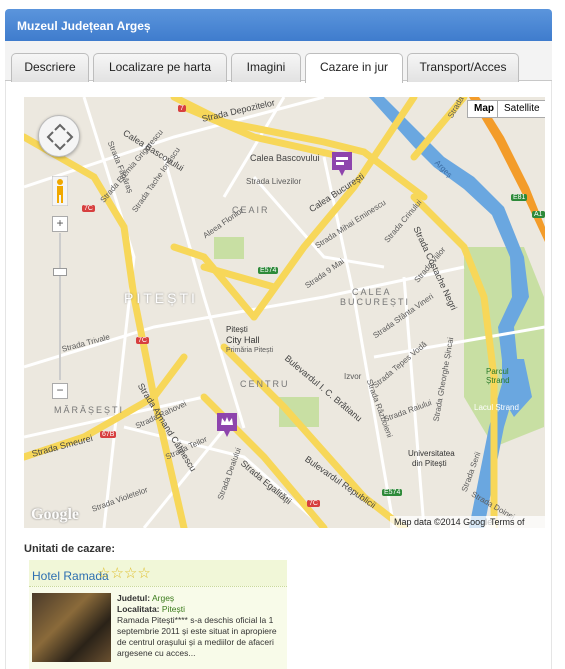 This screenshot has height=669, width=565. What do you see at coordinates (250, 350) in the screenshot?
I see `label-primaria: Primăria Pitești` at bounding box center [250, 350].